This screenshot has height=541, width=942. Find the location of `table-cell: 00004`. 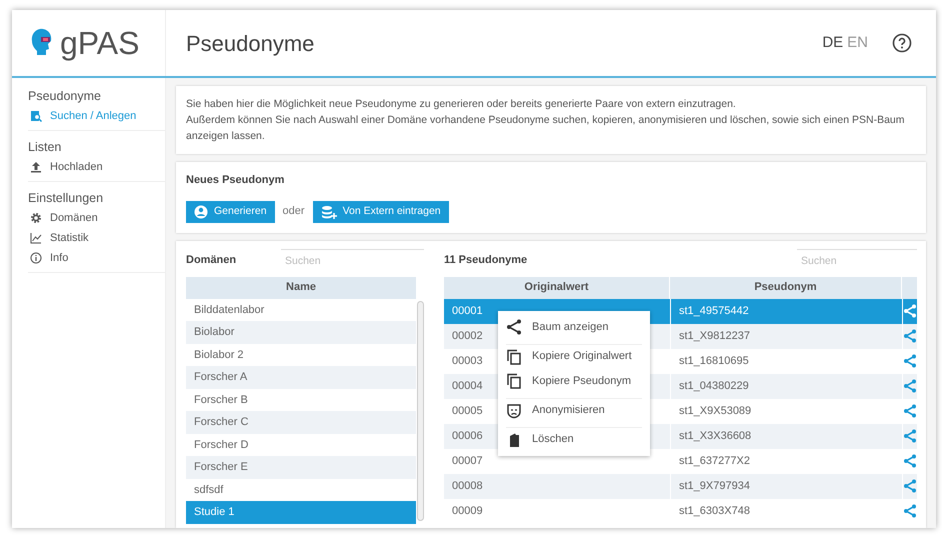

table-cell: 00004 is located at coordinates (467, 386).